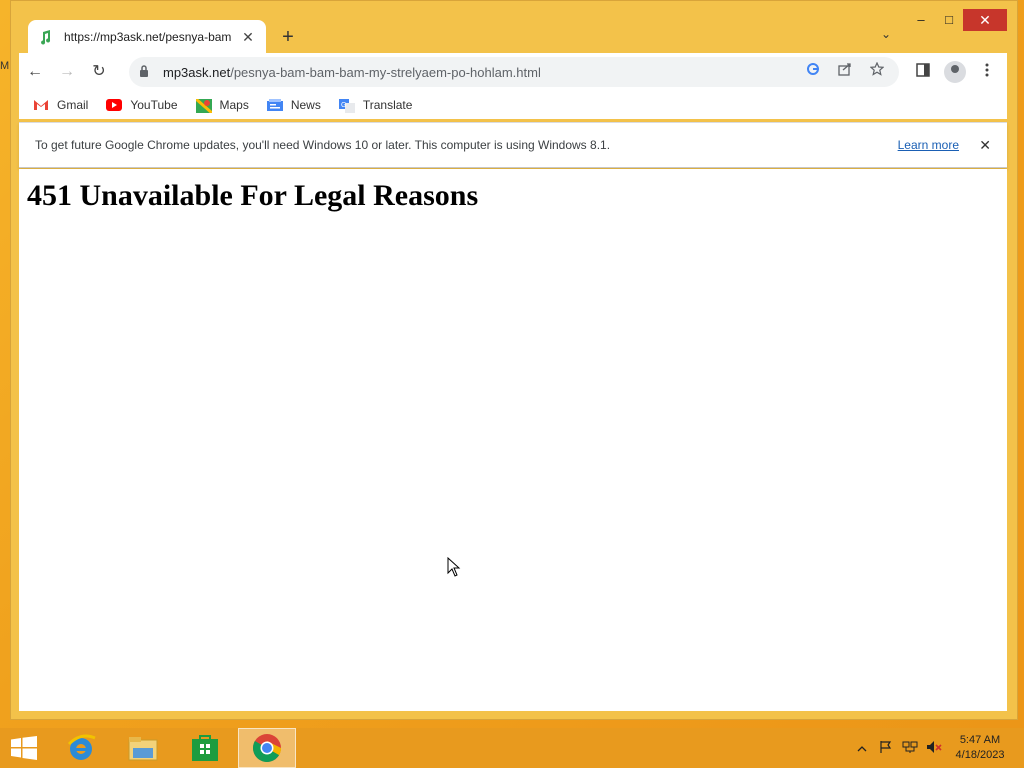 The image size is (1024, 768). What do you see at coordinates (274, 105) in the screenshot?
I see `news-icon` at bounding box center [274, 105].